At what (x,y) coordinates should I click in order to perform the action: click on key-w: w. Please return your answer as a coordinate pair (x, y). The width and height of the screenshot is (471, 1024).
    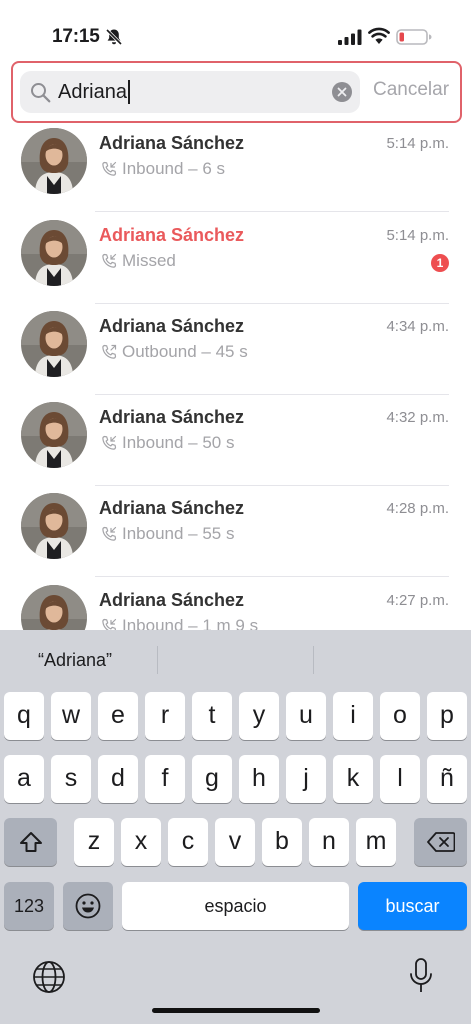
    Looking at the image, I should click on (71, 716).